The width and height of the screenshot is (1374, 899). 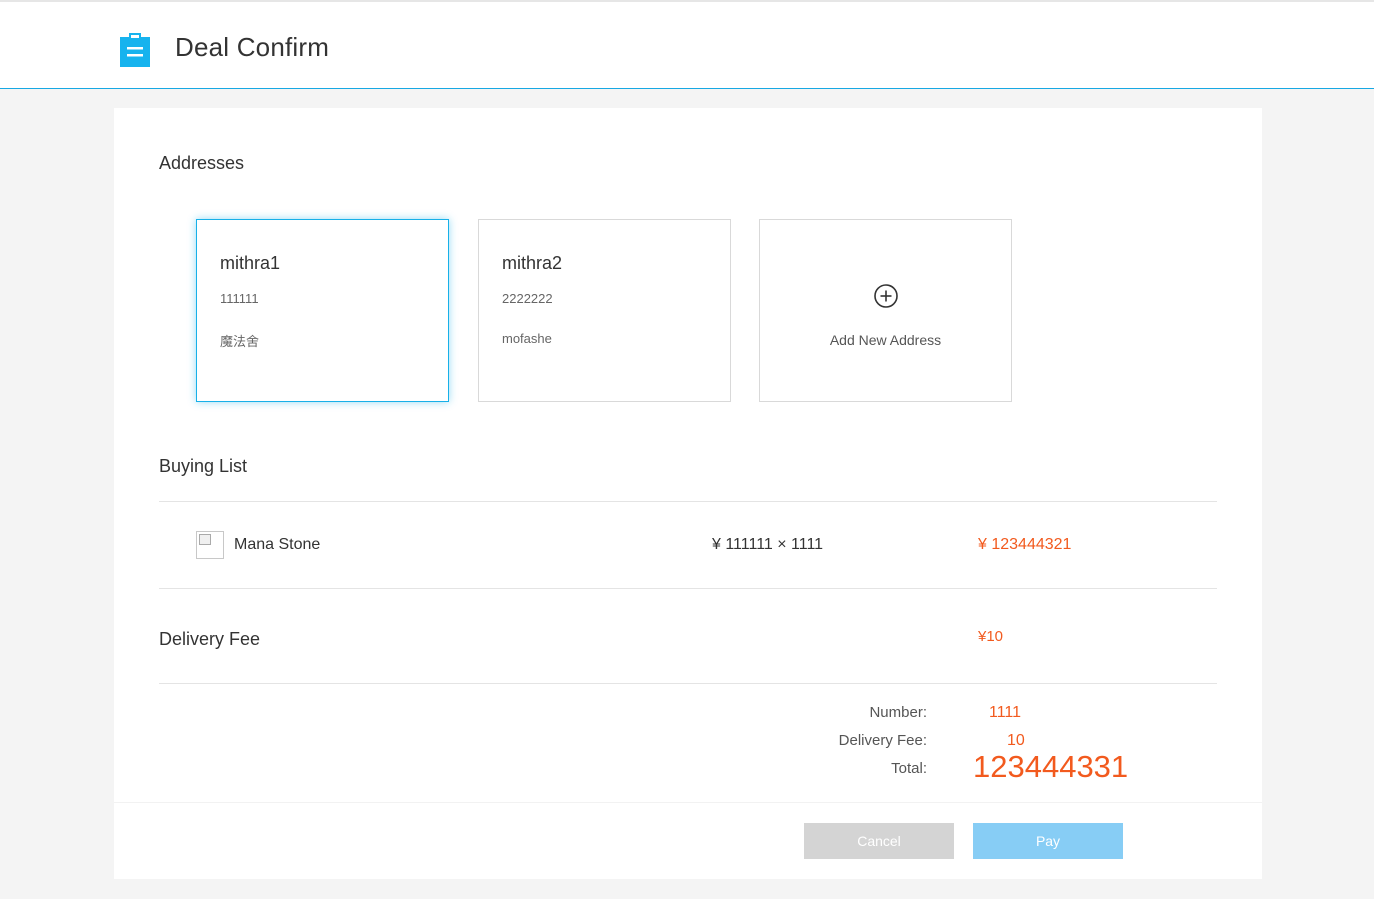 I want to click on product-image, so click(x=210, y=545).